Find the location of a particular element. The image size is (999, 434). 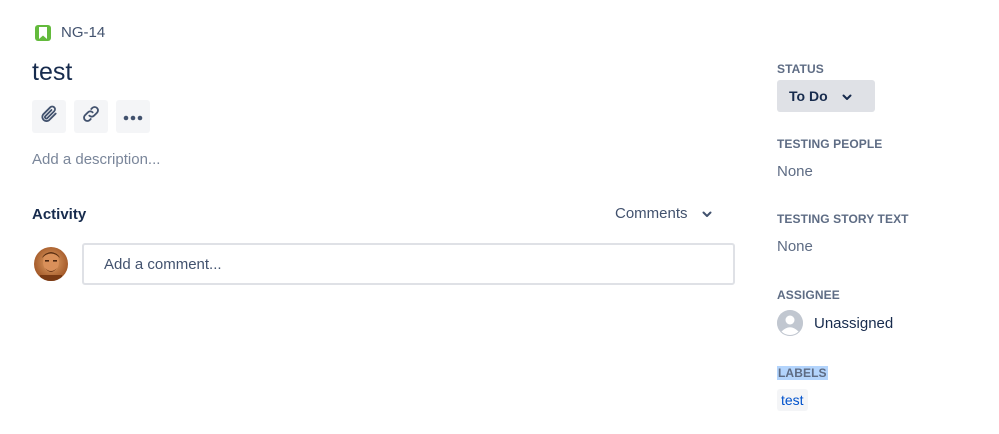

status-label: STATUS is located at coordinates (800, 69).